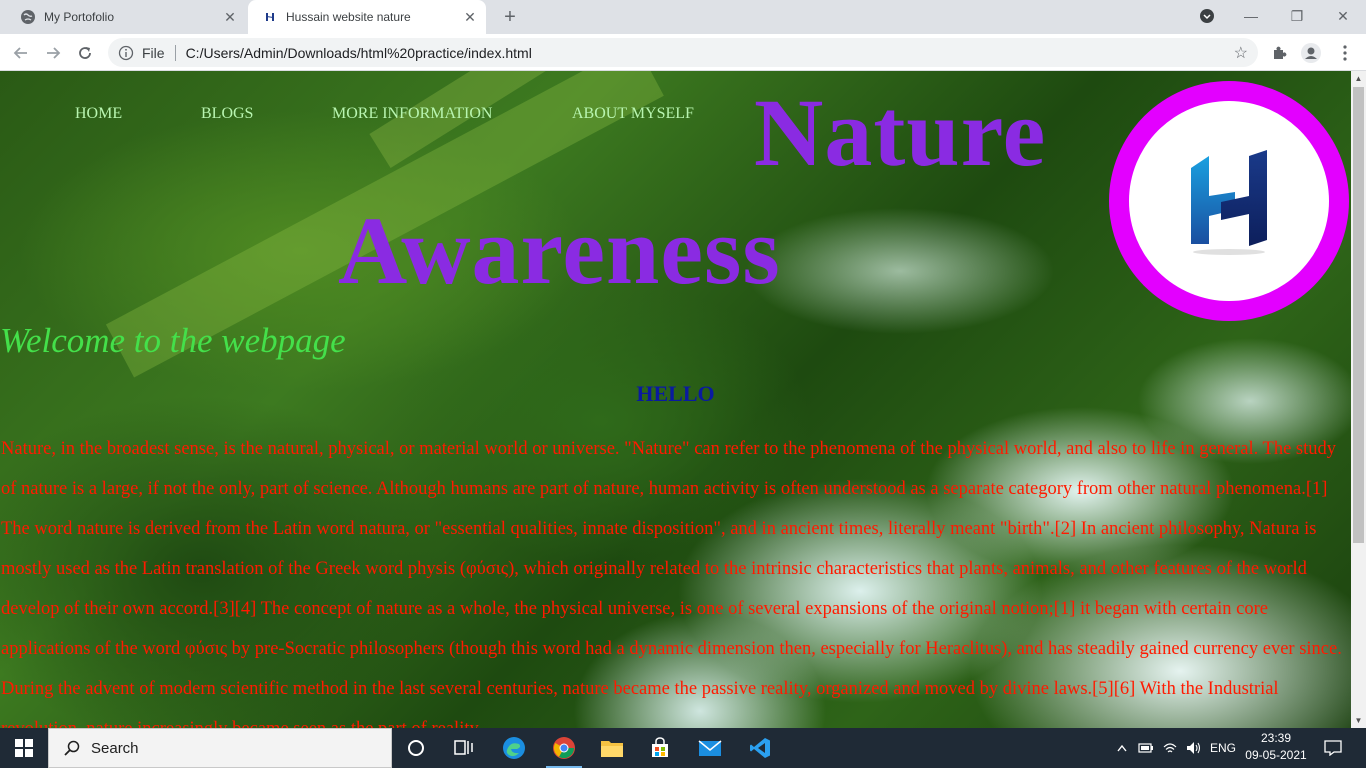 The width and height of the screenshot is (1366, 768). Describe the element at coordinates (21, 53) in the screenshot. I see `back-button` at that location.